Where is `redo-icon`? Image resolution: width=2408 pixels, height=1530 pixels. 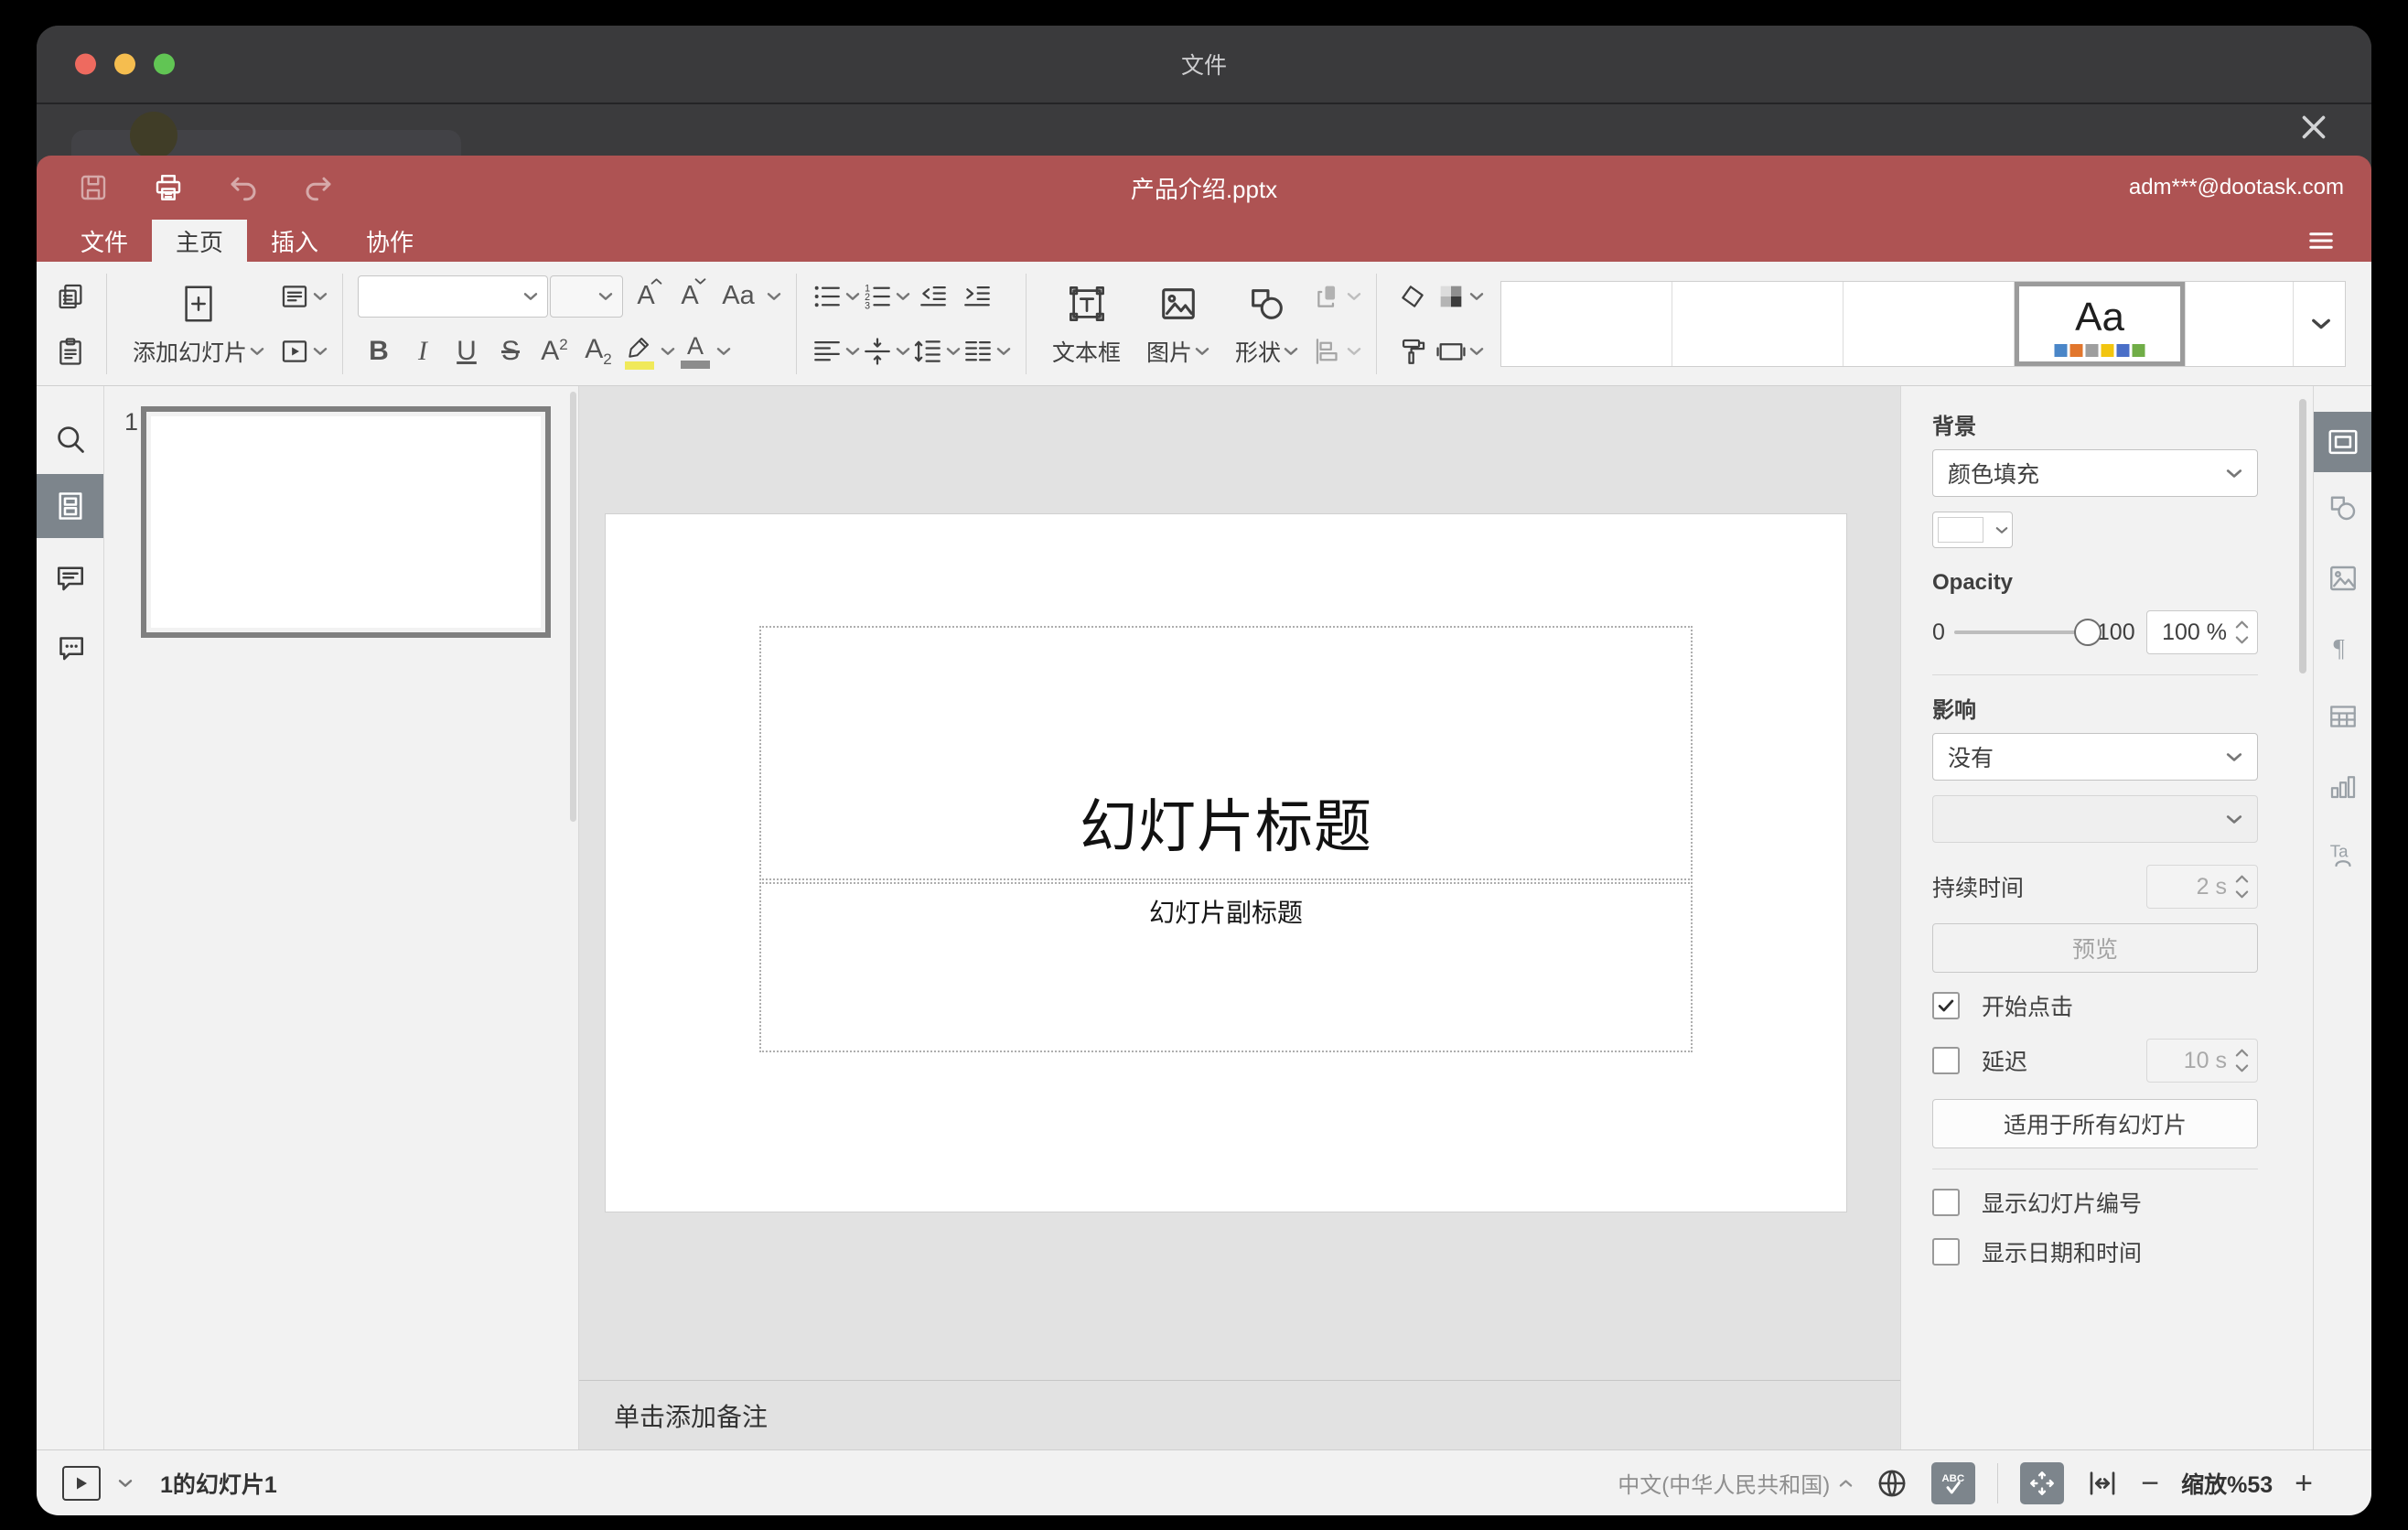
redo-icon is located at coordinates (318, 187).